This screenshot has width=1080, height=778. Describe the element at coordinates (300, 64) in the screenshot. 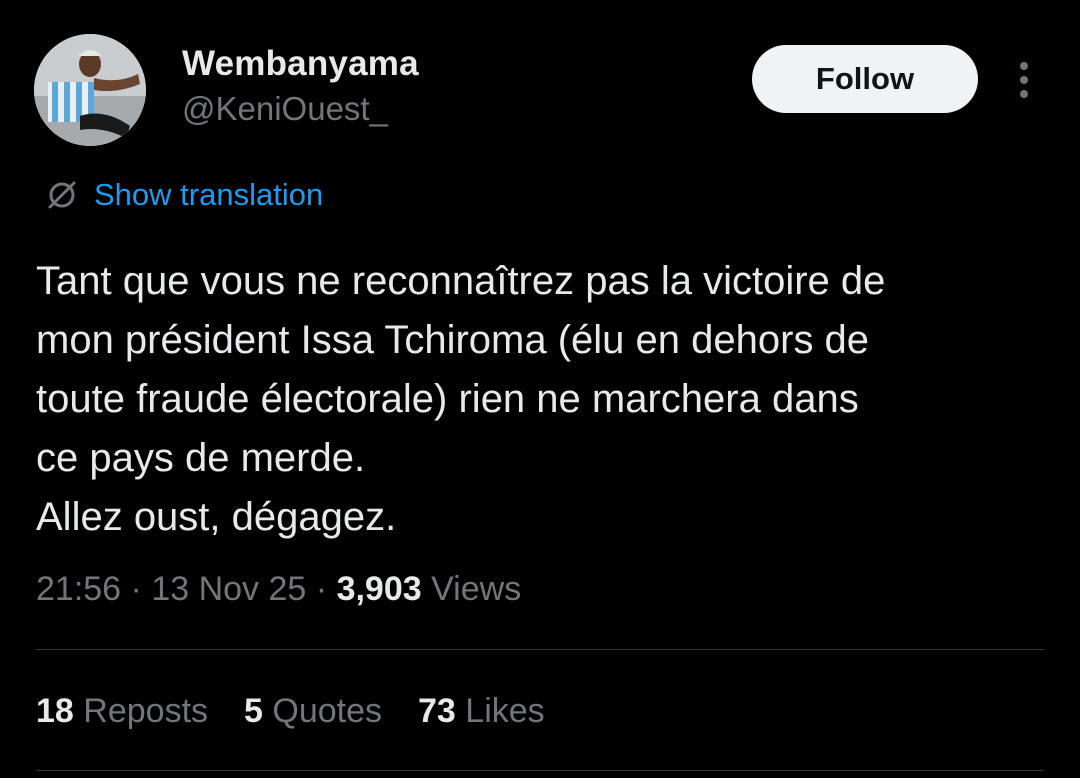

I see `author-display-name: Wembanyama` at that location.